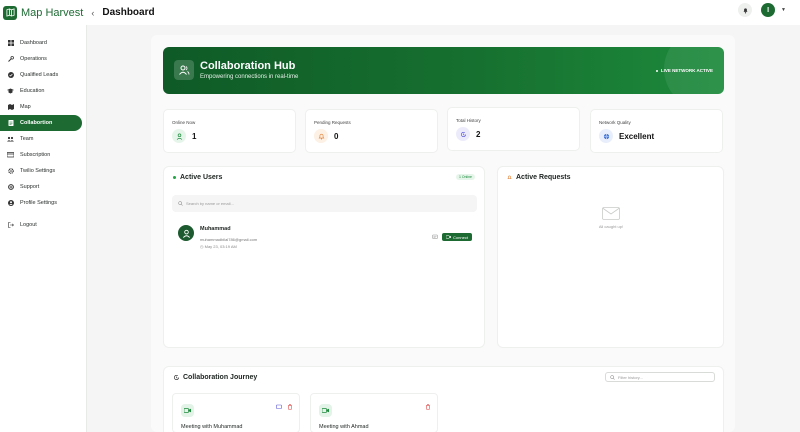 Image resolution: width=800 pixels, height=432 pixels. Describe the element at coordinates (615, 122) in the screenshot. I see `stat-label: Network Quality` at that location.